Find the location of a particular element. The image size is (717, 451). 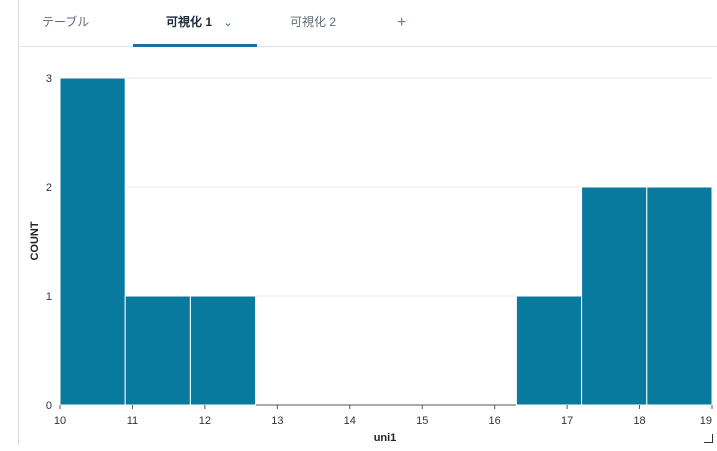

x-tick-label: 12 is located at coordinates (205, 421).